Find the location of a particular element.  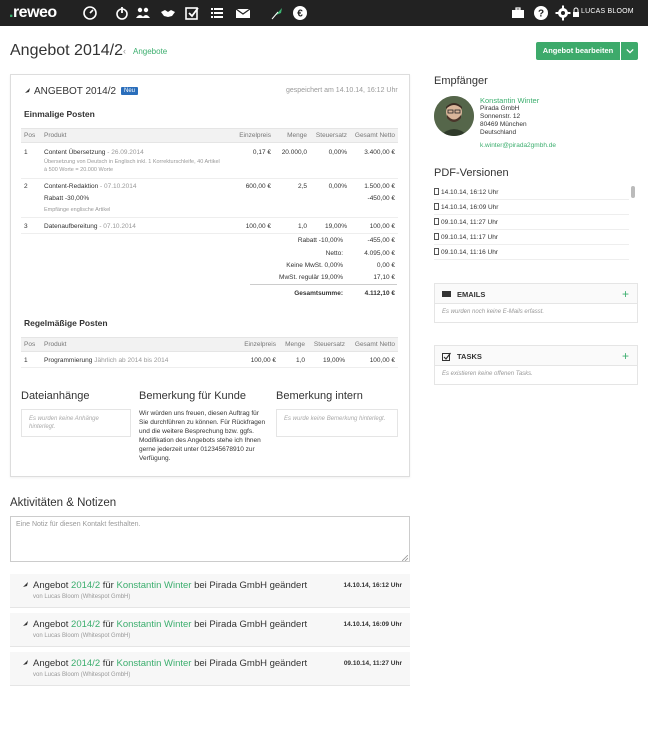

page-title: Angebot 2014/2 is located at coordinates (66, 50).